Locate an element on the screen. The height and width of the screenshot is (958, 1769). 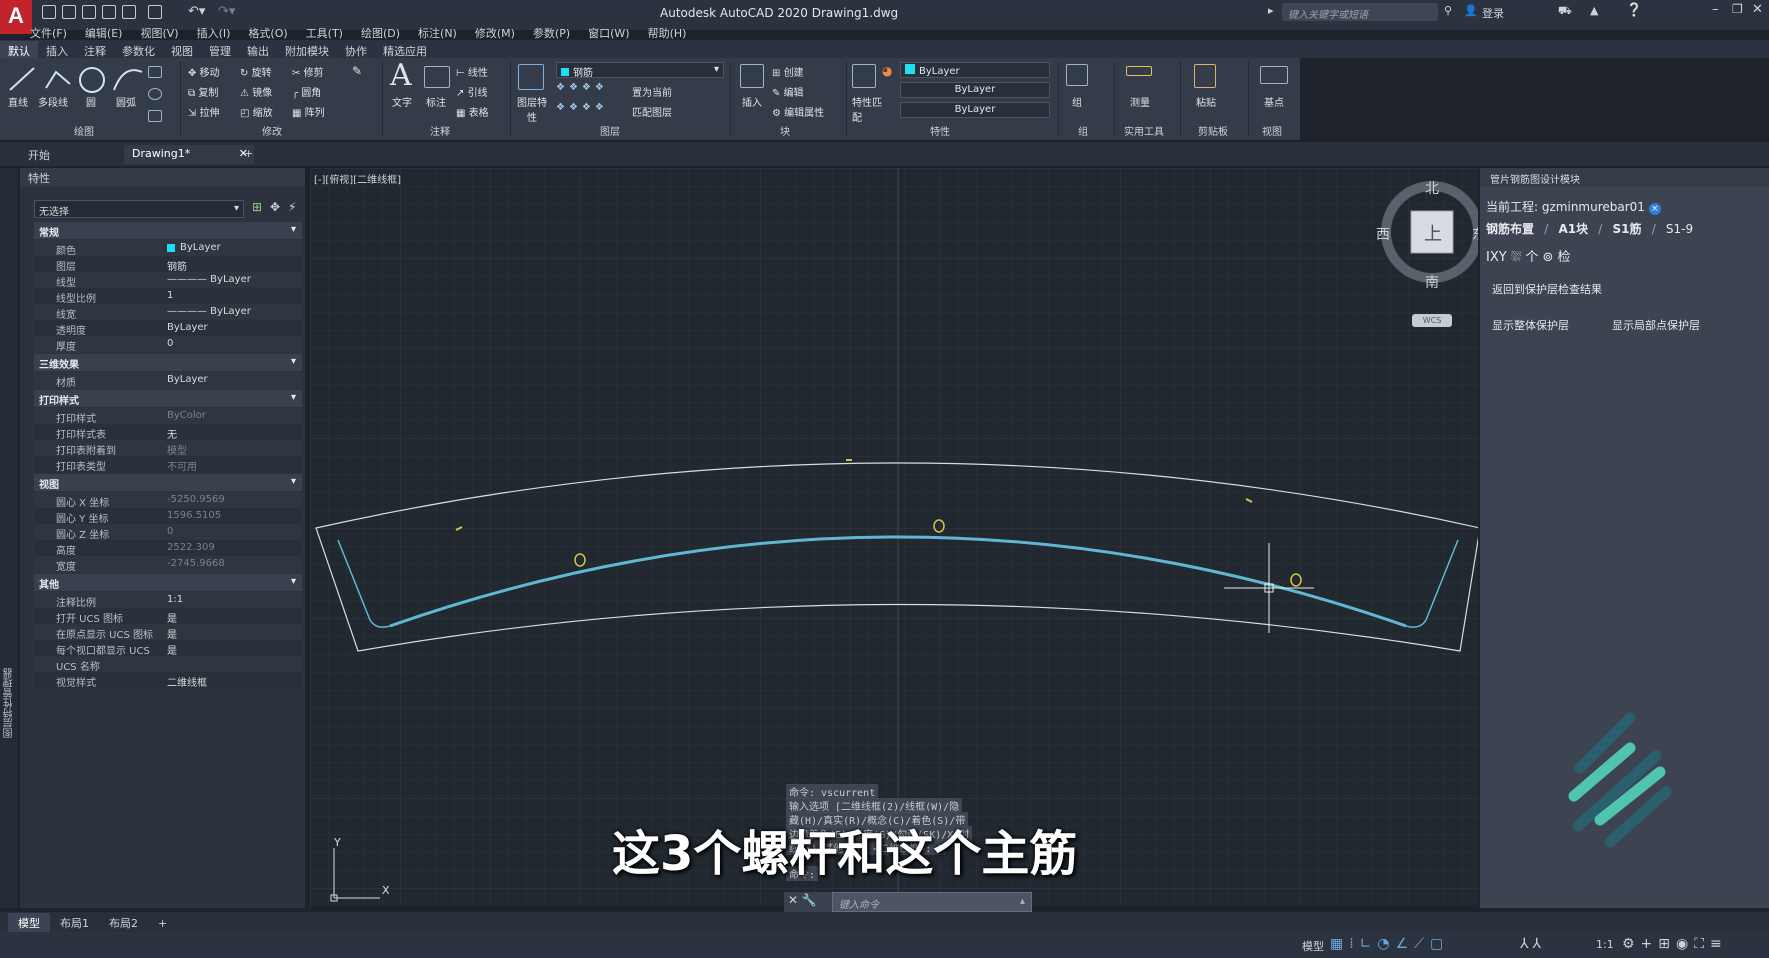
property-row: 线宽 ———— ByLayer is located at coordinates (168, 312).